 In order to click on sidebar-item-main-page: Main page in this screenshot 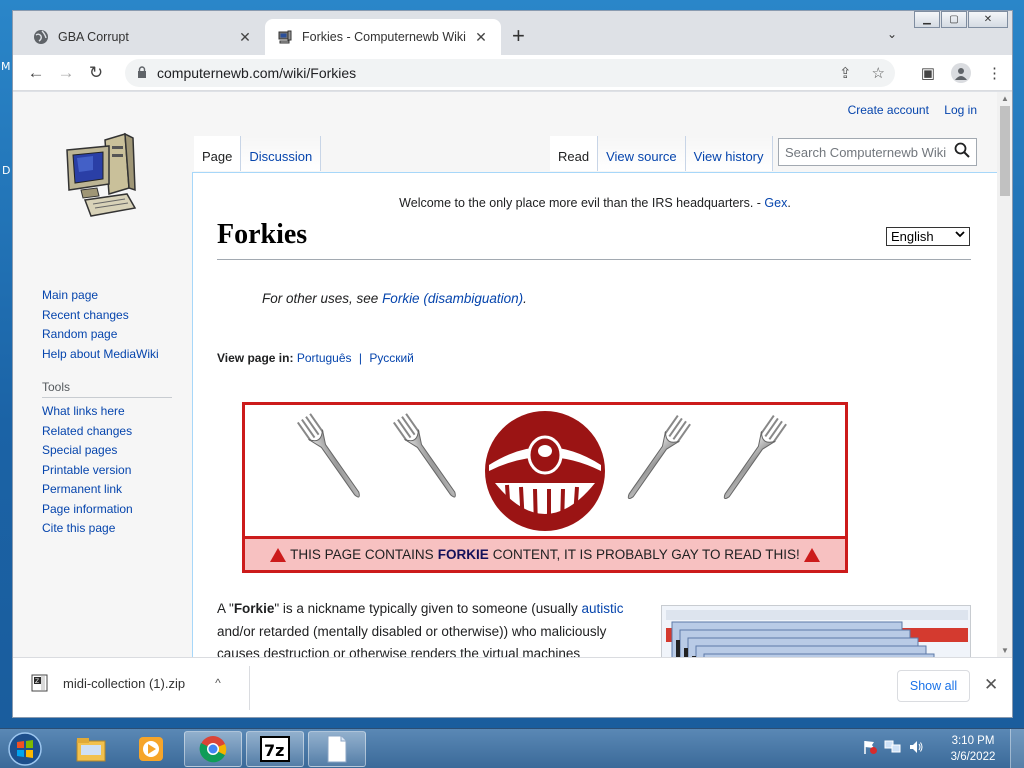, I will do `click(107, 296)`.